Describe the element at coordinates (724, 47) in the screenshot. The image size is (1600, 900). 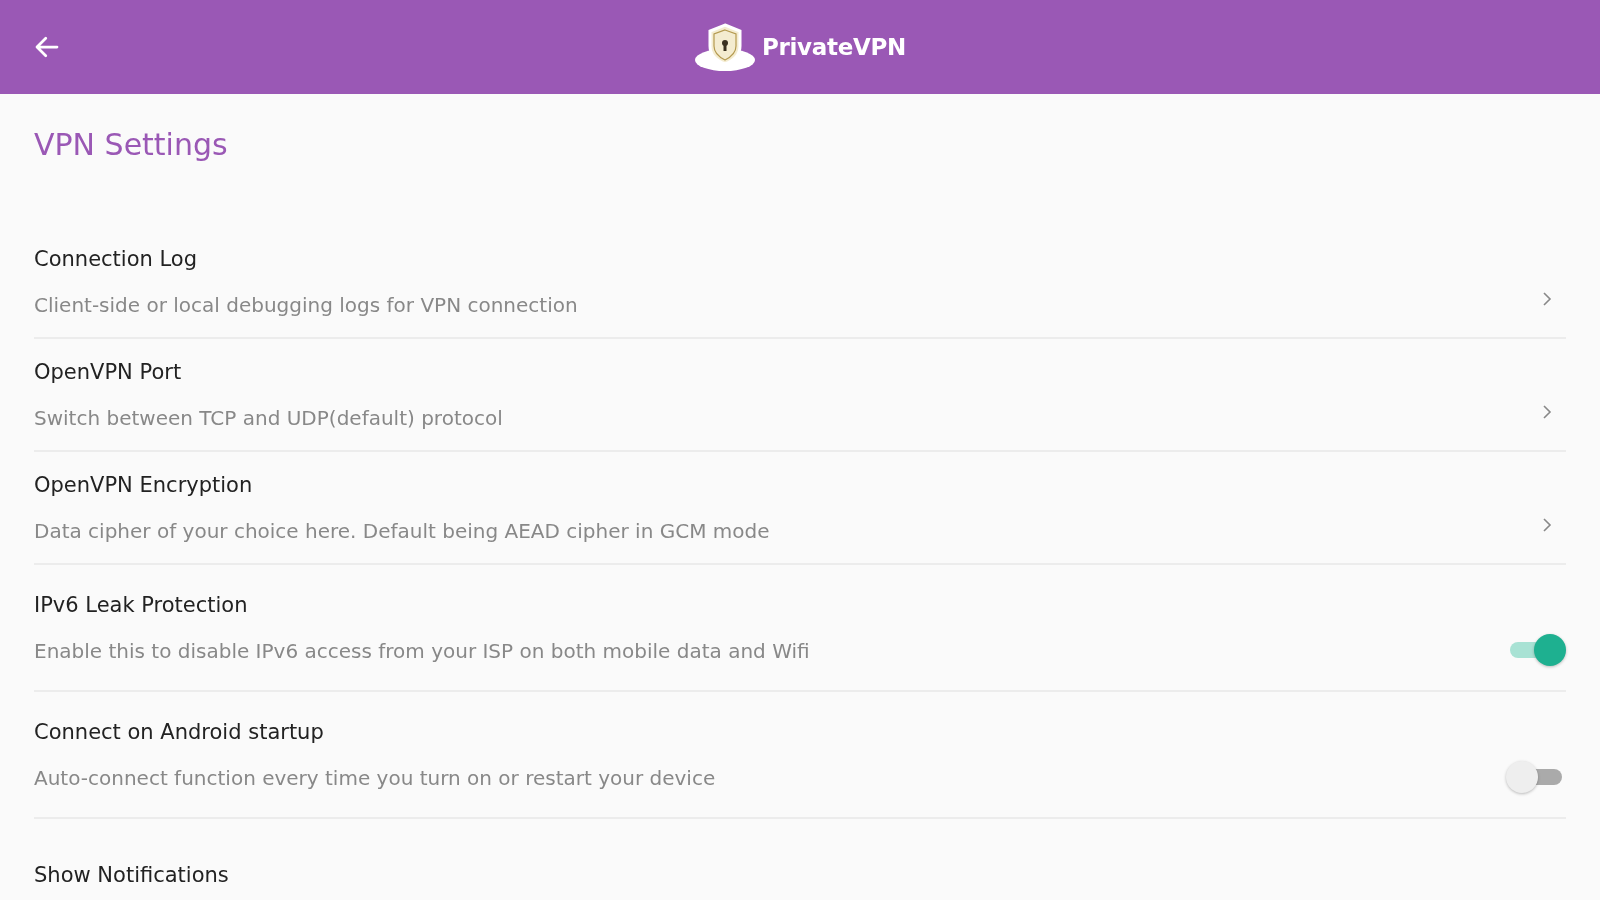
I see `shield-logo-icon` at that location.